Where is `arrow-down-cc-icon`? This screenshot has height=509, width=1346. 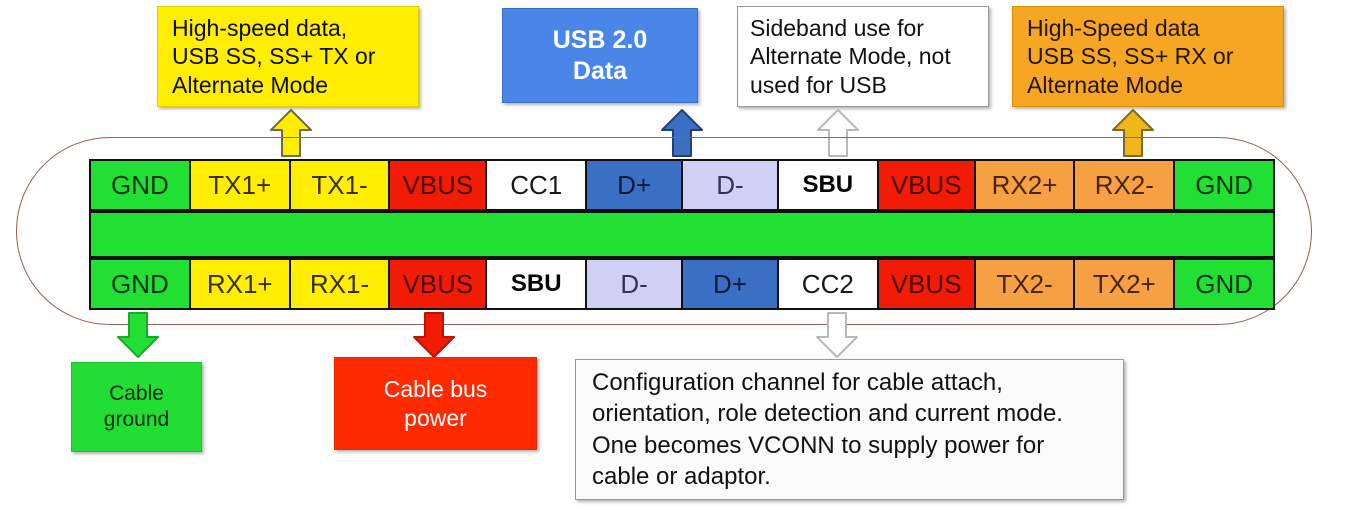 arrow-down-cc-icon is located at coordinates (837, 335).